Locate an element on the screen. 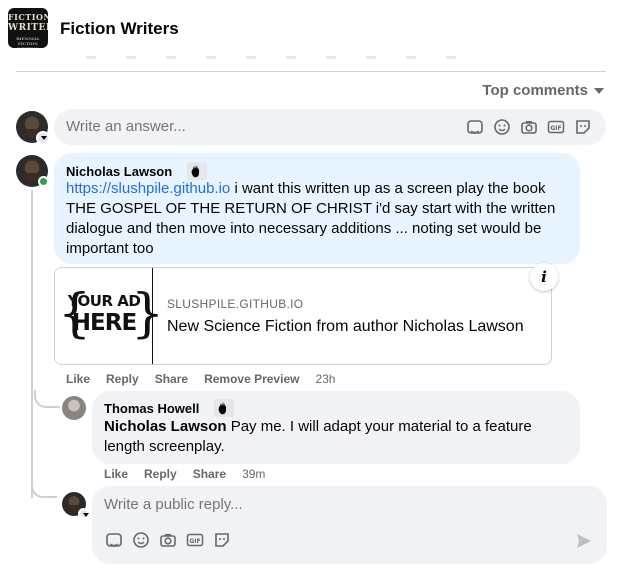  reply-author: Thomas Howell is located at coordinates (151, 408).